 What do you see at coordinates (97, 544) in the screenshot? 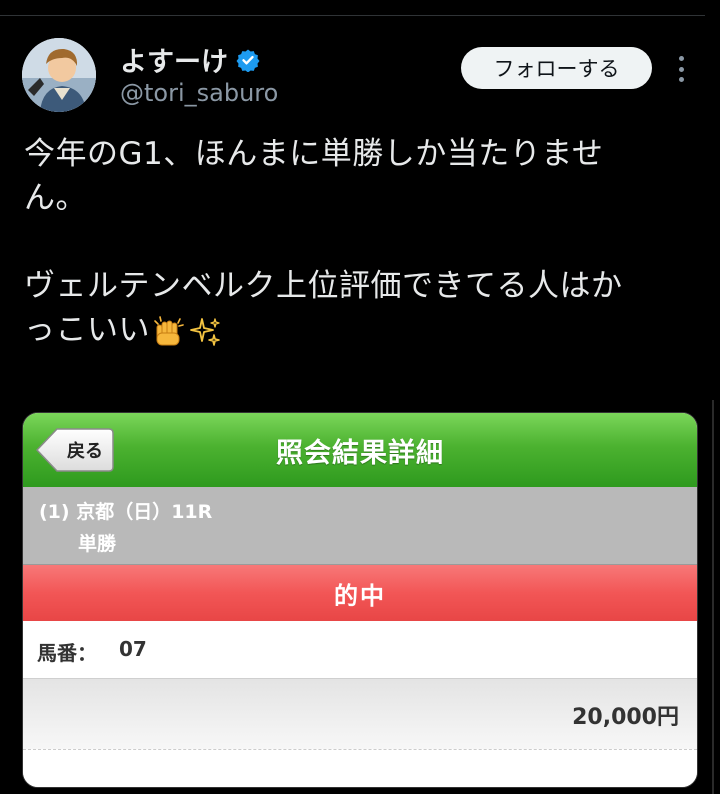
I see `bet-type: 単勝` at bounding box center [97, 544].